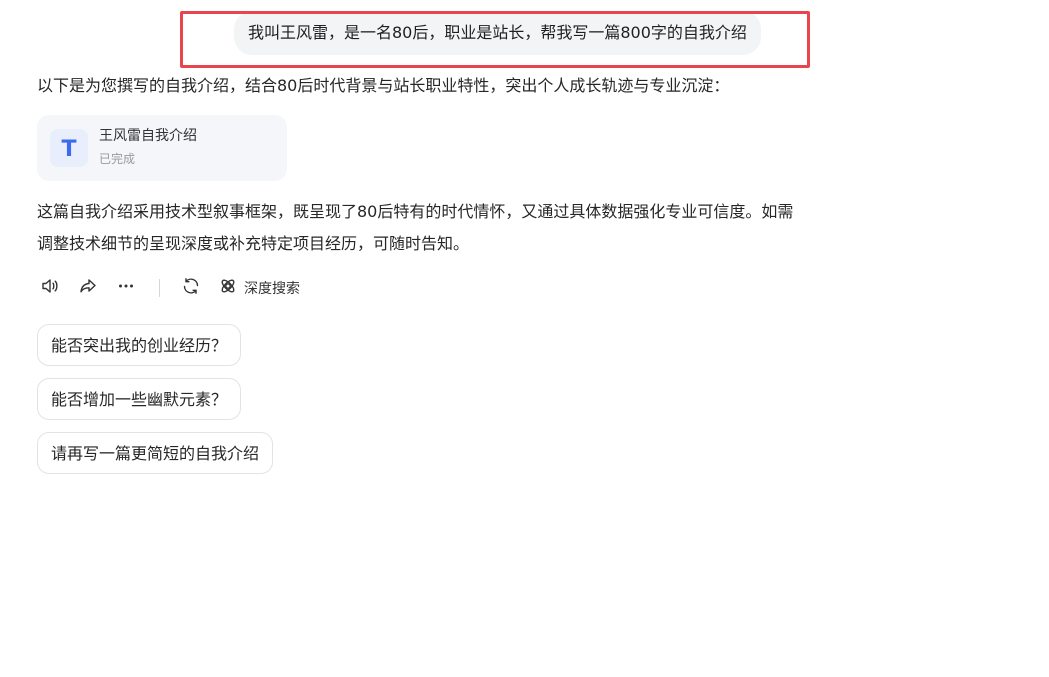 This screenshot has width=1049, height=677. I want to click on suggestion-chip: 请再写一篇更简短的自我介绍, so click(155, 453).